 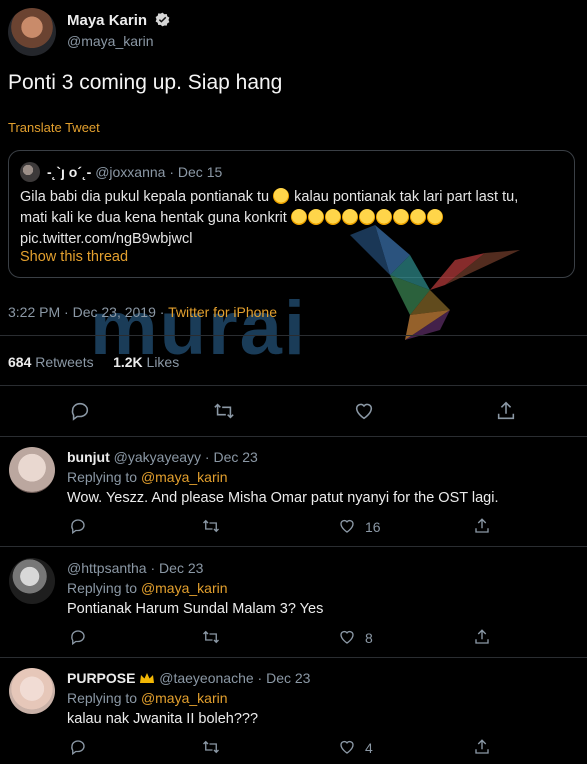 What do you see at coordinates (373, 527) in the screenshot?
I see `like-count: 16` at bounding box center [373, 527].